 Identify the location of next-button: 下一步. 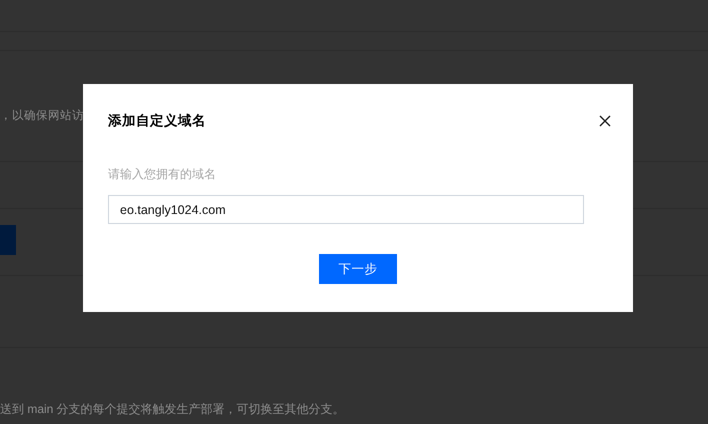
(358, 269).